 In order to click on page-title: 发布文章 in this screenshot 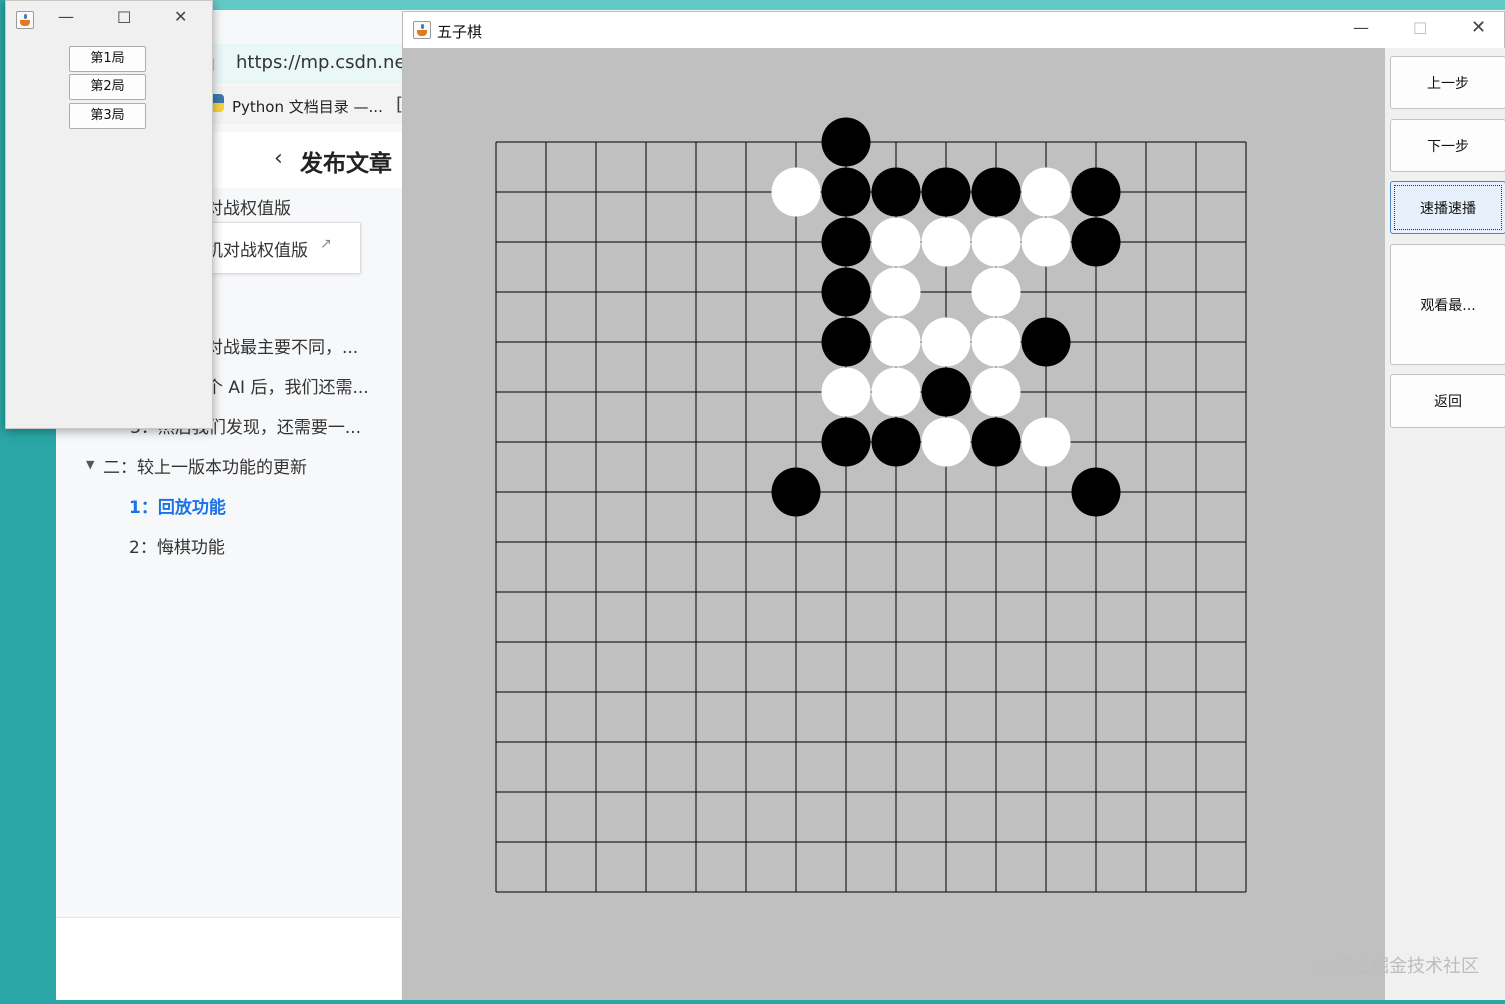, I will do `click(346, 164)`.